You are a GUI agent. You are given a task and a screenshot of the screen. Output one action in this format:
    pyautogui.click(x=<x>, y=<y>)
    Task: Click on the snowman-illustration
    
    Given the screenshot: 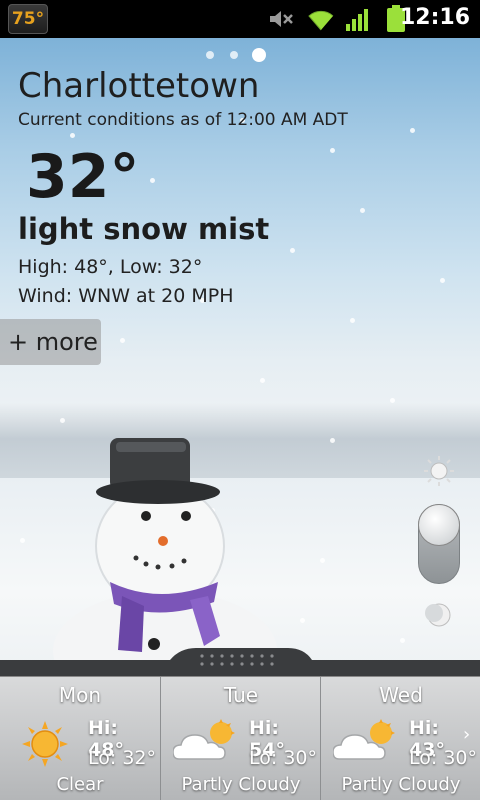 What is the action you would take?
    pyautogui.click(x=165, y=549)
    